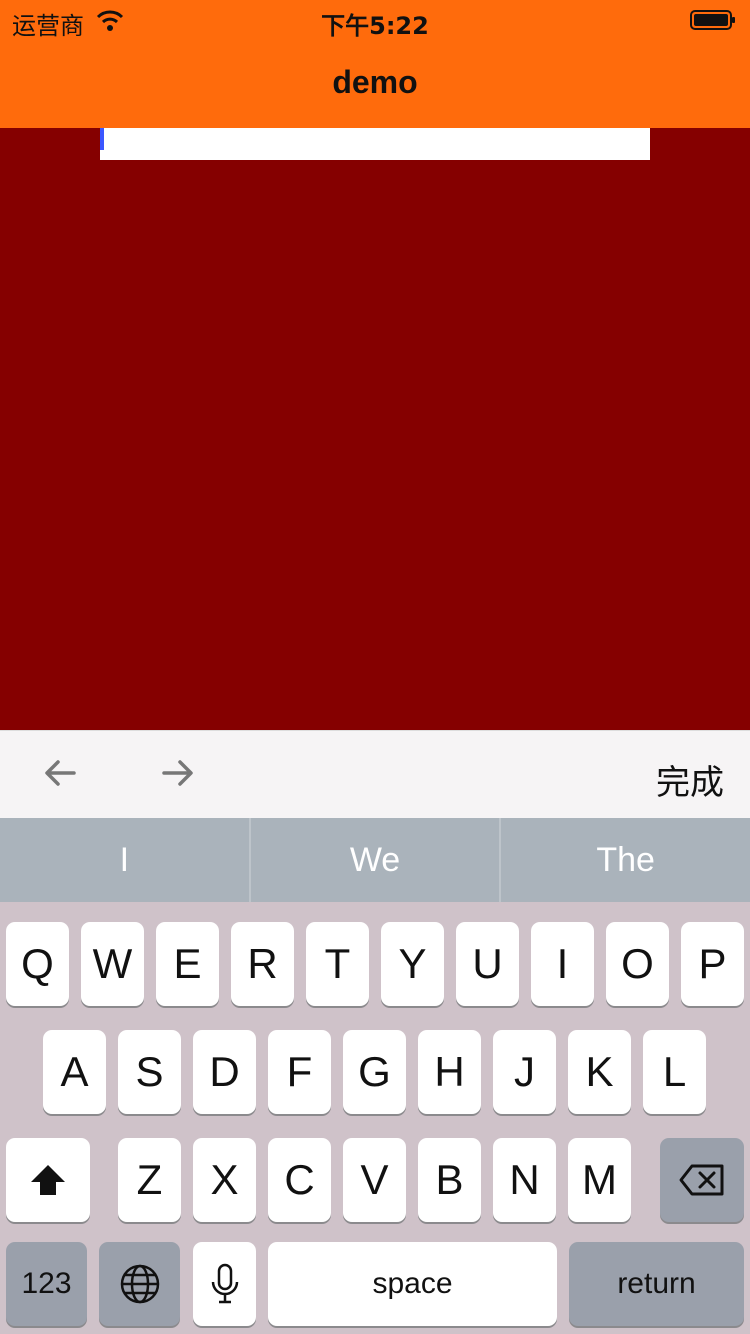 The image size is (750, 1334). Describe the element at coordinates (524, 1072) in the screenshot. I see `key-j: J` at that location.